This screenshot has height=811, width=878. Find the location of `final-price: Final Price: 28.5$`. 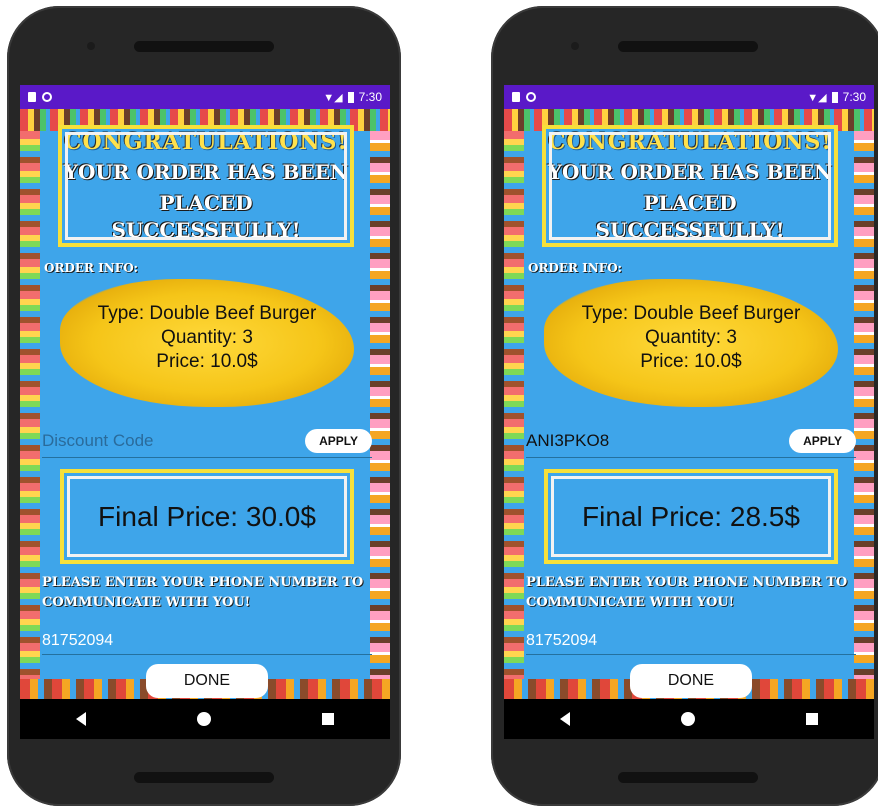

final-price: Final Price: 28.5$ is located at coordinates (691, 516).